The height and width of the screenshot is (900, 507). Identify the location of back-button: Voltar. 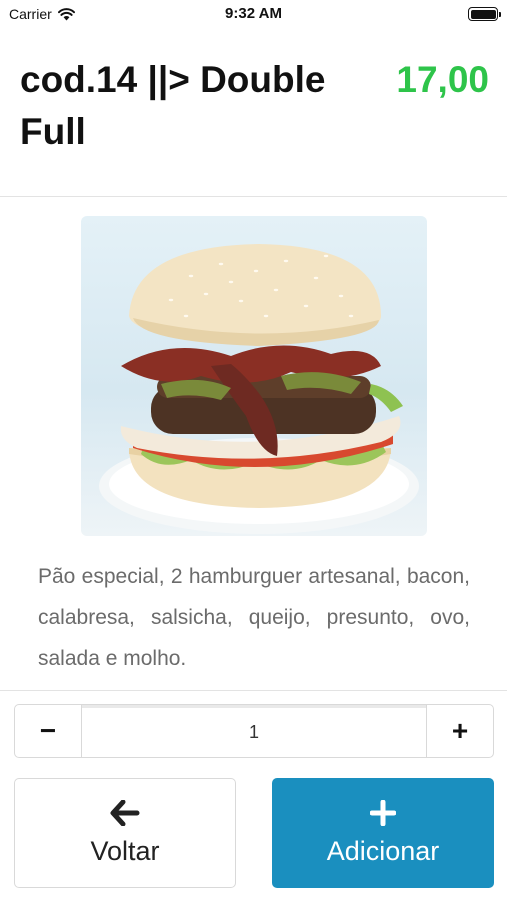
(125, 833).